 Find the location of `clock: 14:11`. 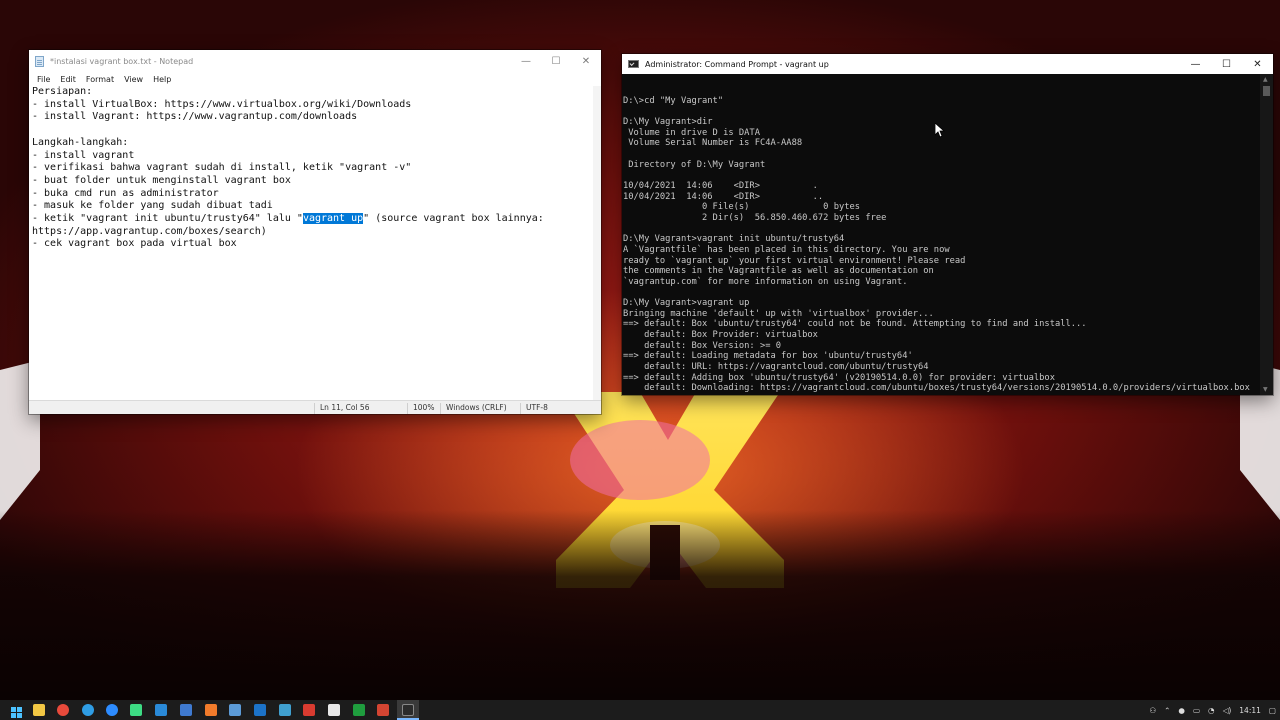

clock: 14:11 is located at coordinates (1250, 710).